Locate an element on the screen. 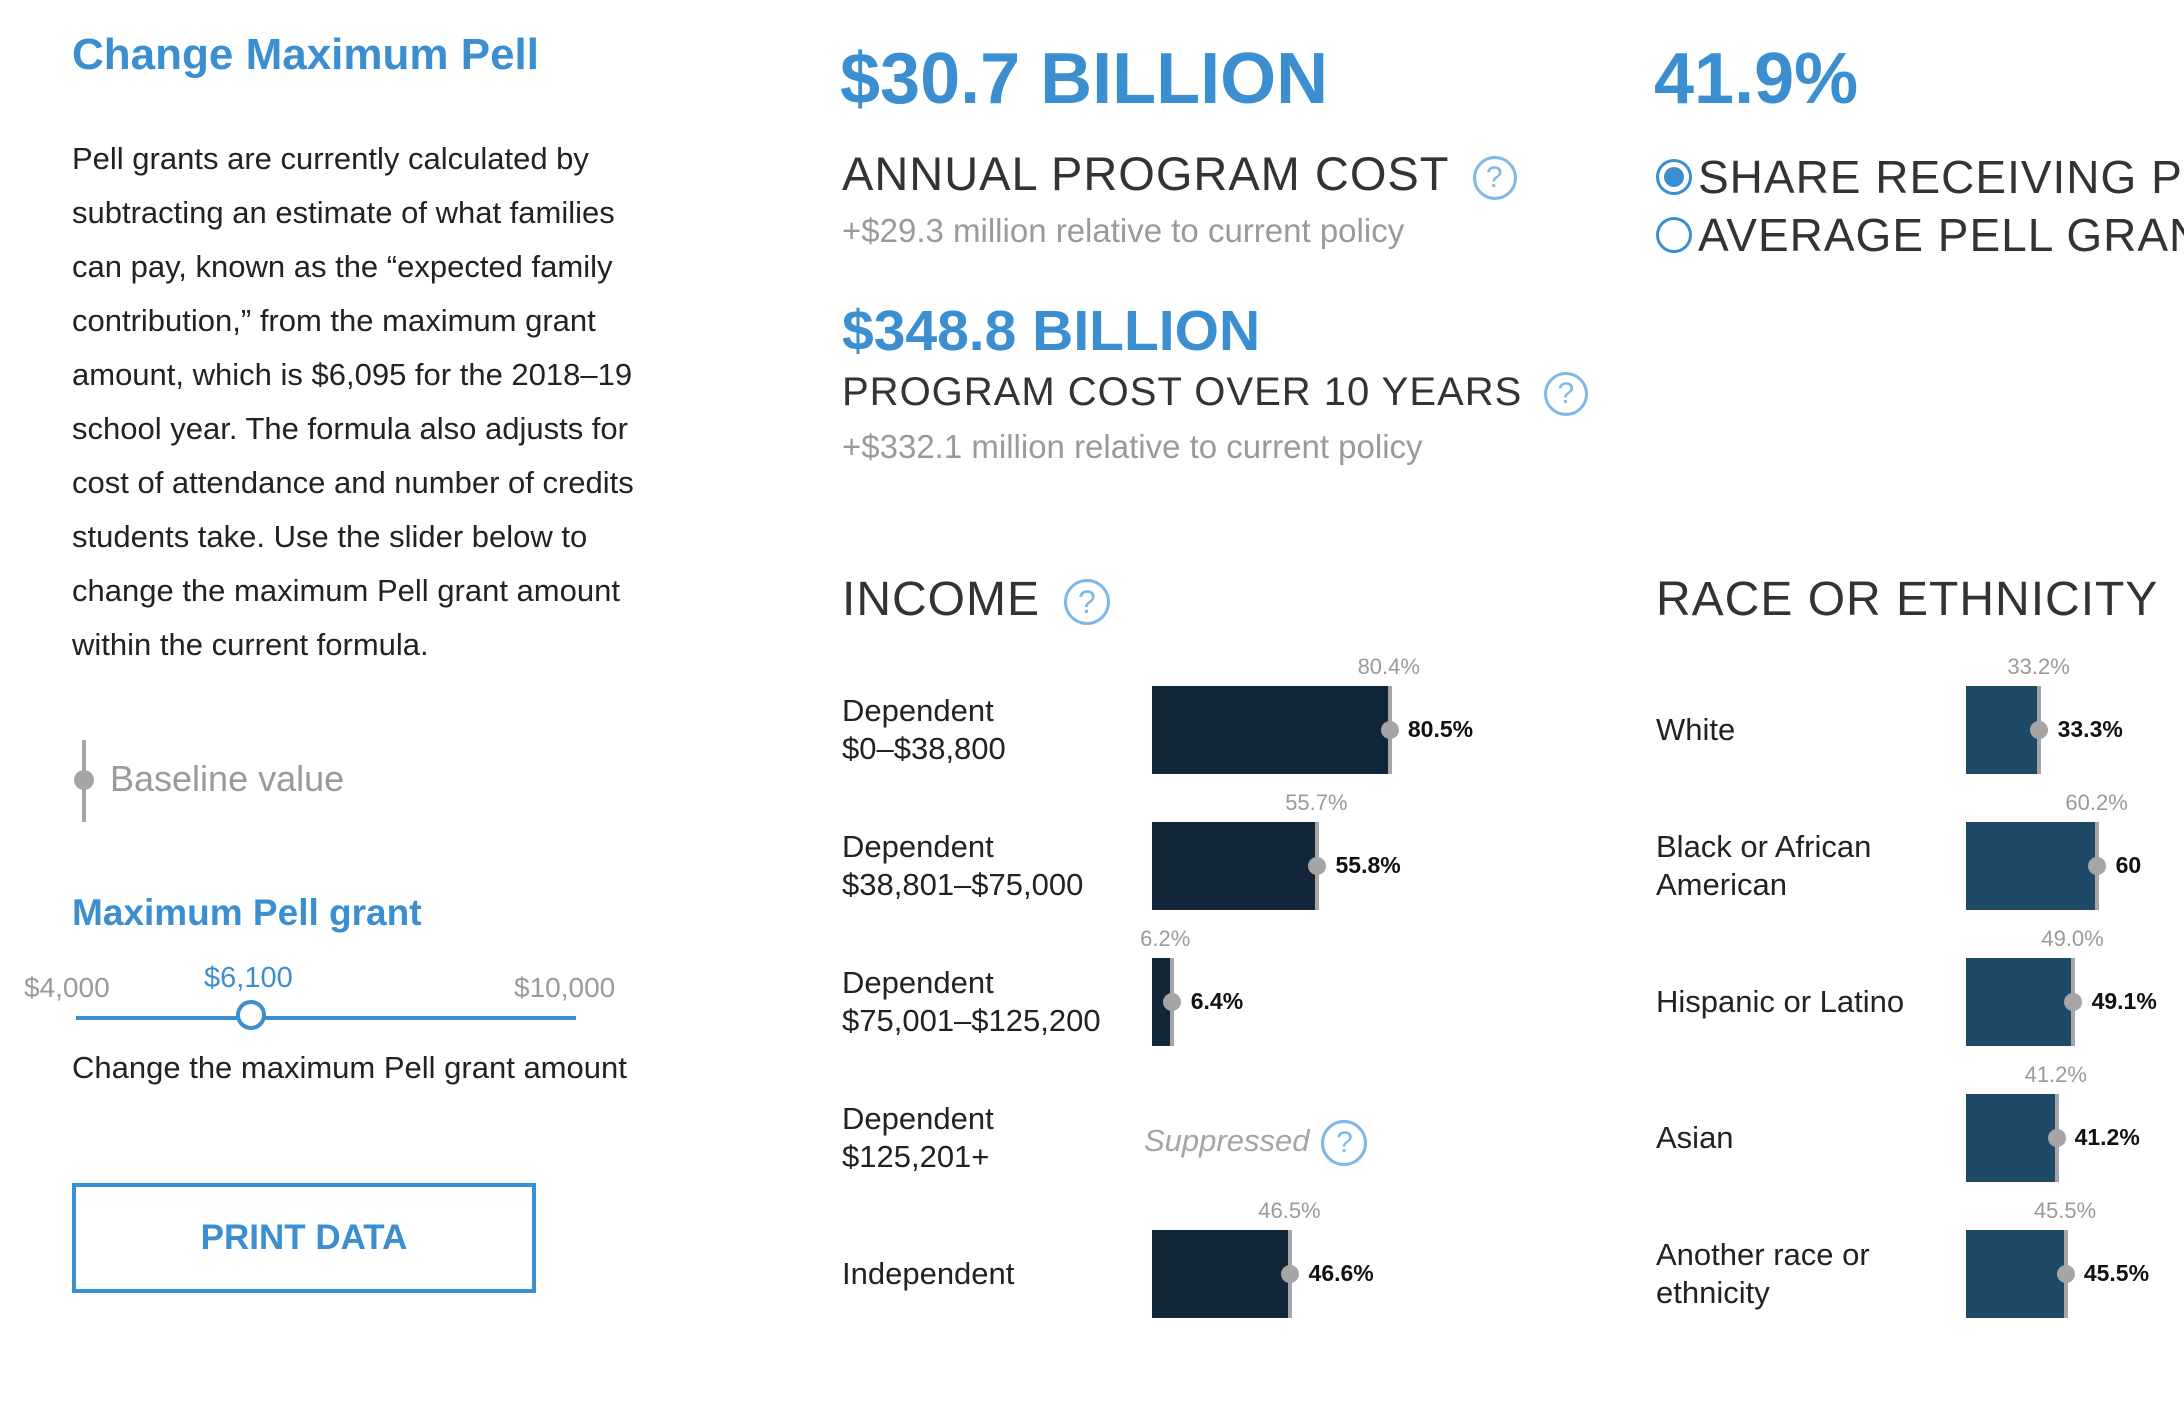  baseline-legend: Baseline value is located at coordinates (272, 781).